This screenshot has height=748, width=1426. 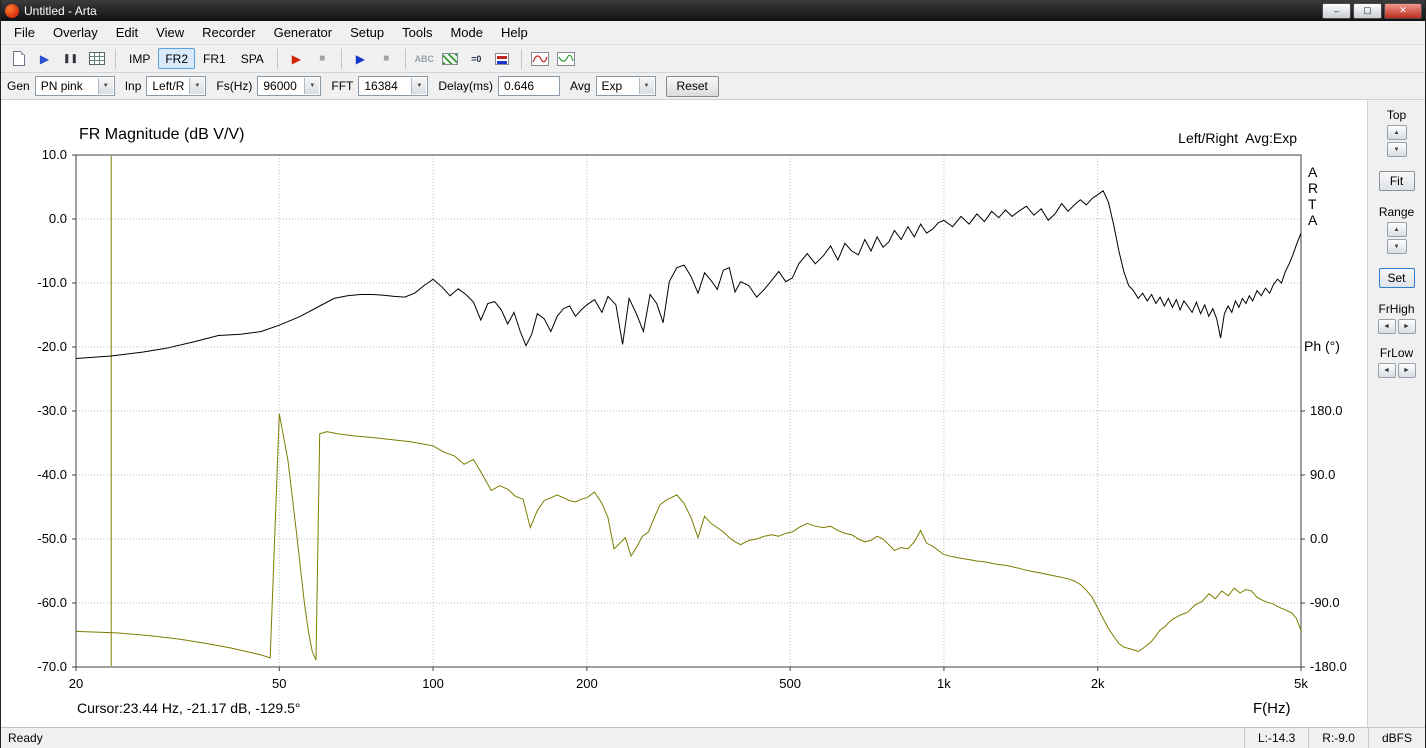 What do you see at coordinates (252, 58) in the screenshot?
I see `spa-mode-button: SPA` at bounding box center [252, 58].